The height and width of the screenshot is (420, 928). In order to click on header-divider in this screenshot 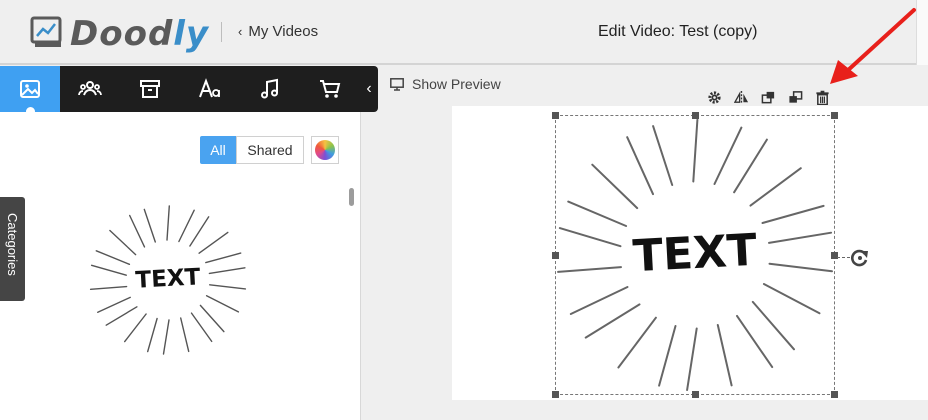, I will do `click(221, 32)`.